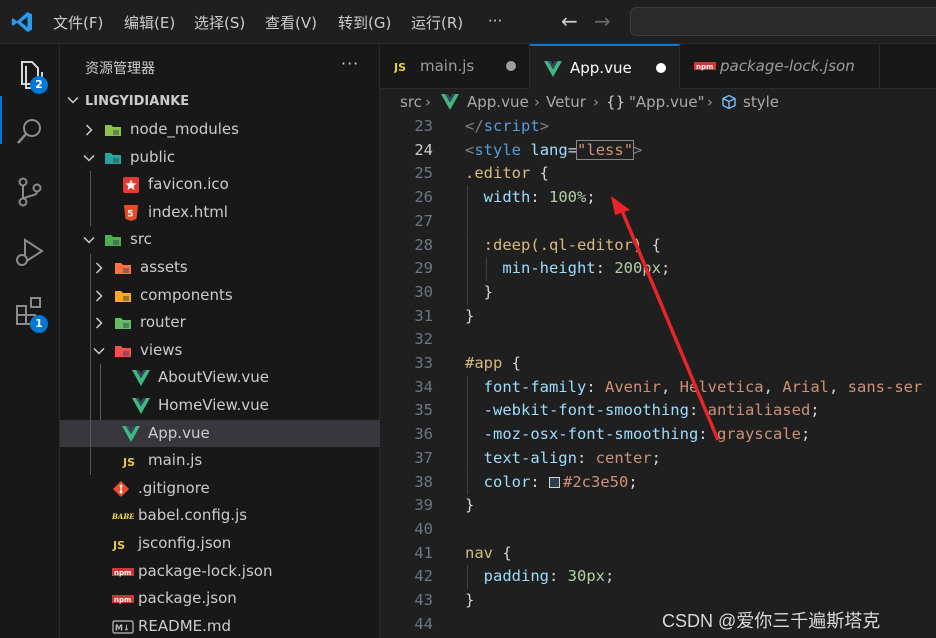  I want to click on code-text: }, so click(469, 505).